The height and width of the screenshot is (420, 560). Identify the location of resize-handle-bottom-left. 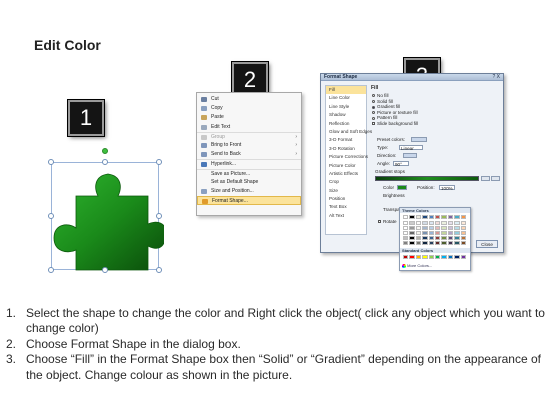
(51, 270).